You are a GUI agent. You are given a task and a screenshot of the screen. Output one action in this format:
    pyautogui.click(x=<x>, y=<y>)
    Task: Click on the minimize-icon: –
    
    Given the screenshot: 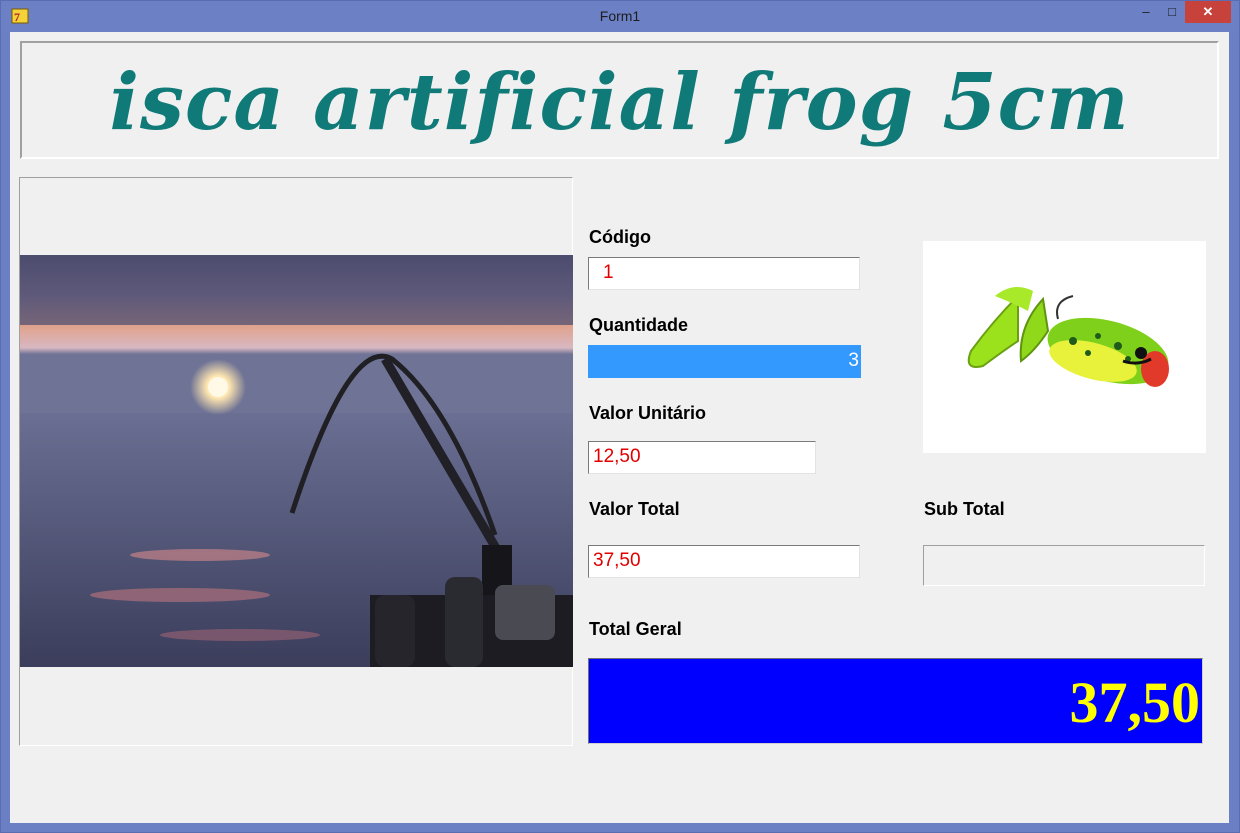 What is the action you would take?
    pyautogui.click(x=1146, y=12)
    